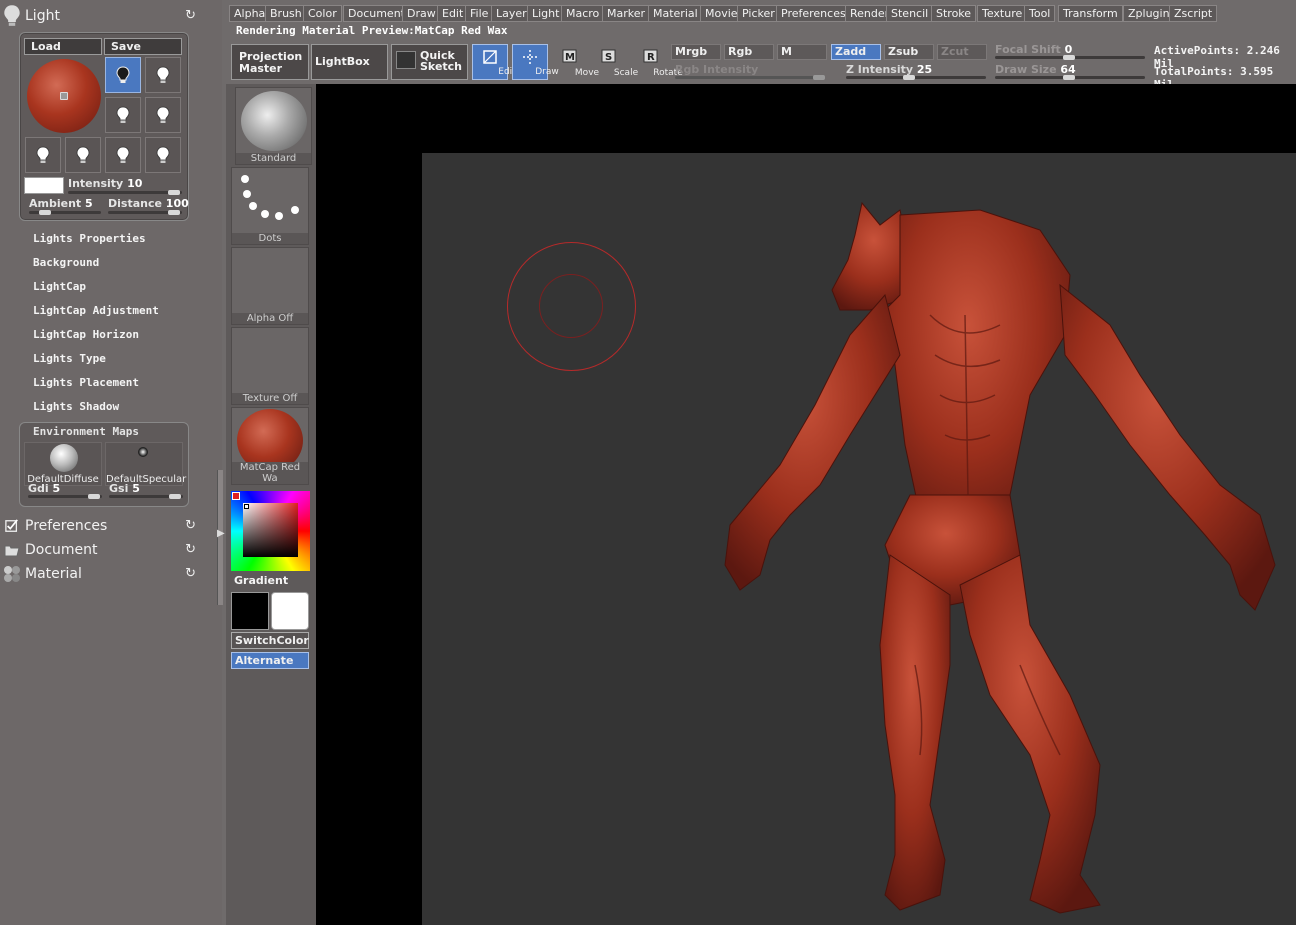 The image size is (1296, 925). What do you see at coordinates (813, 13) in the screenshot?
I see `menu-preferences: Preferences` at bounding box center [813, 13].